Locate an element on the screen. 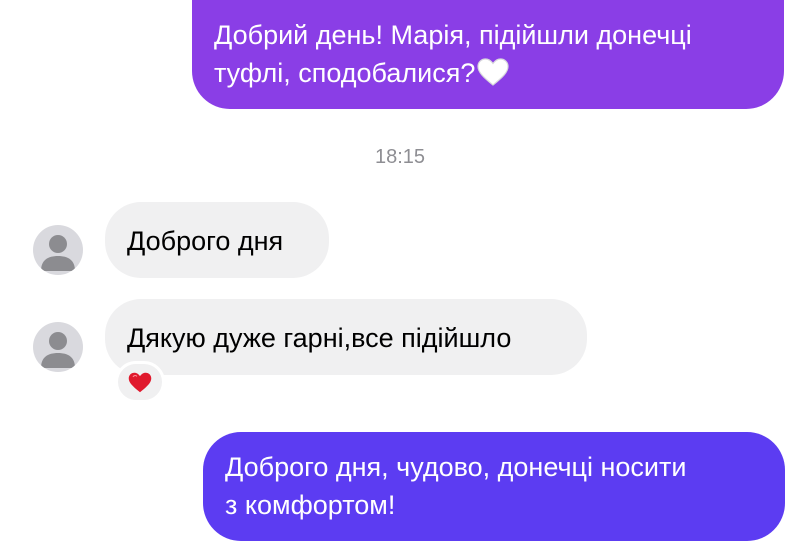  message-text-line: Доброго дня, чудово, донечці носити is located at coordinates (456, 467).